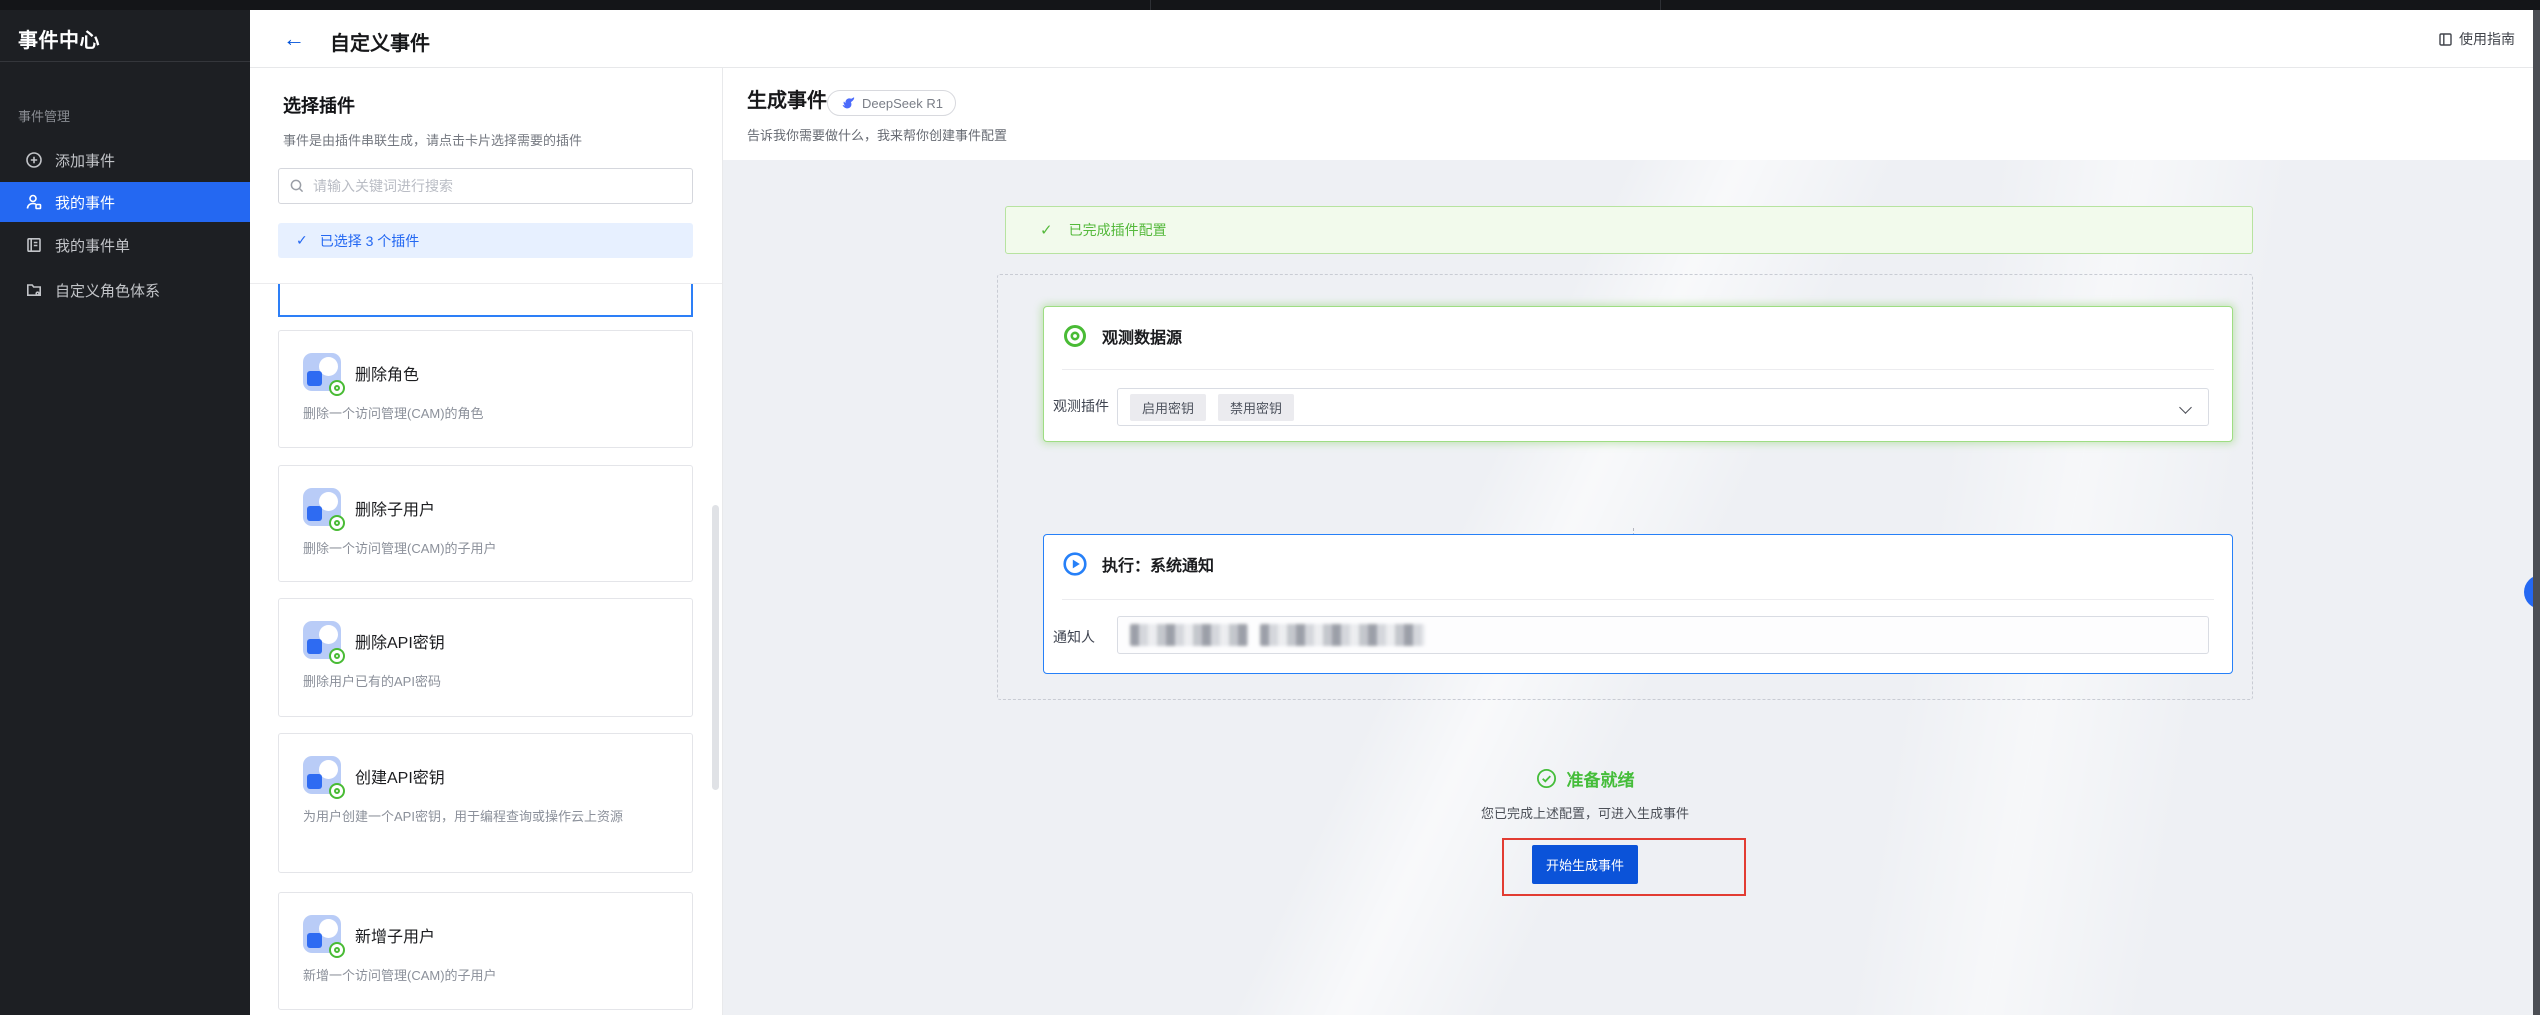  I want to click on sidebar-section-label: 事件管理, so click(44, 116).